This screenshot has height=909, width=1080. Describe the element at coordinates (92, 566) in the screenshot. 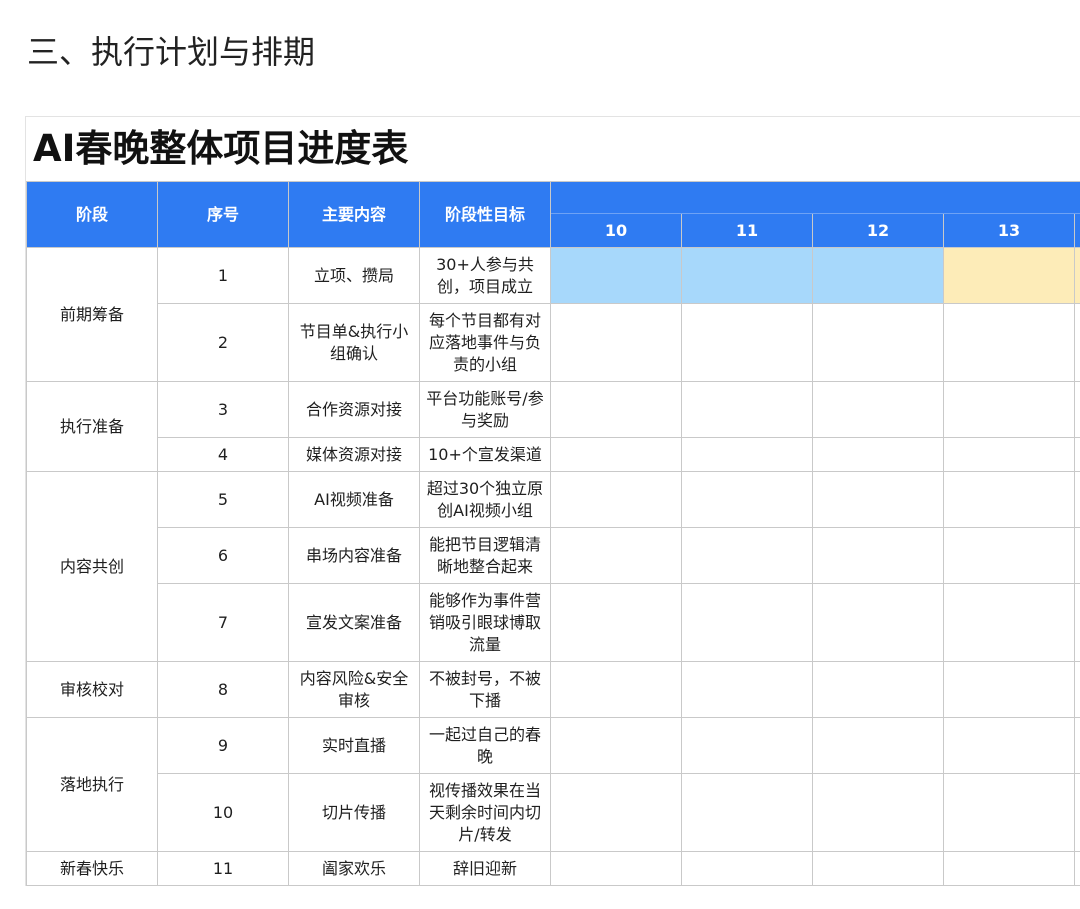

I see `phase-cell: 内容共创` at that location.